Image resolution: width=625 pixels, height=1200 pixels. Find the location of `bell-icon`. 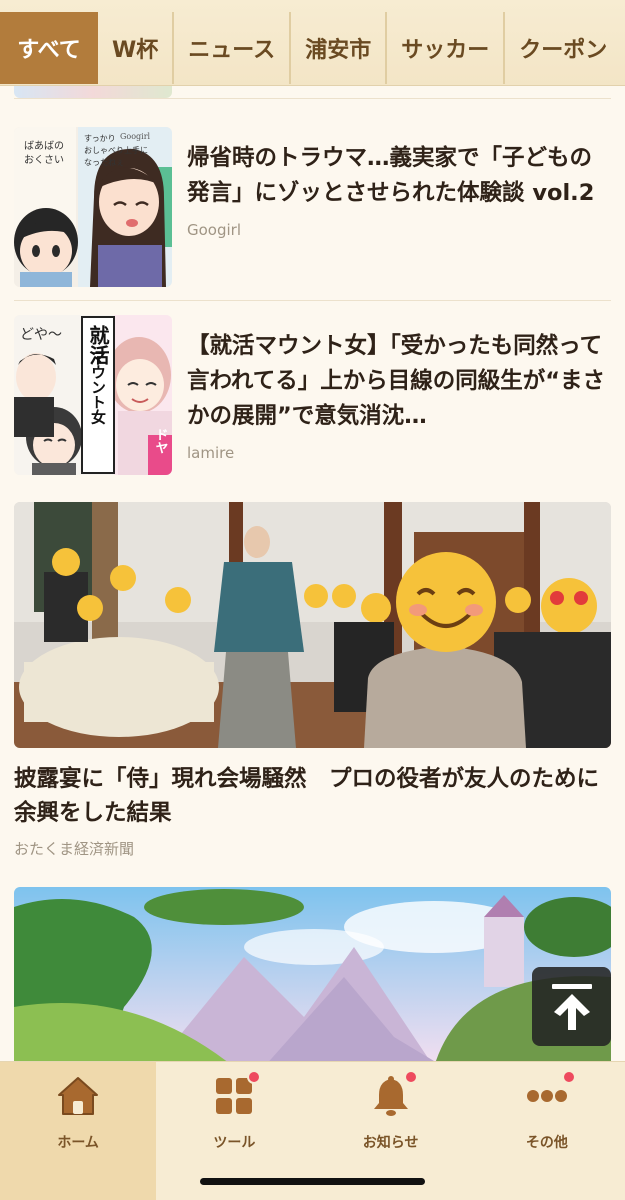

bell-icon is located at coordinates (393, 1094).